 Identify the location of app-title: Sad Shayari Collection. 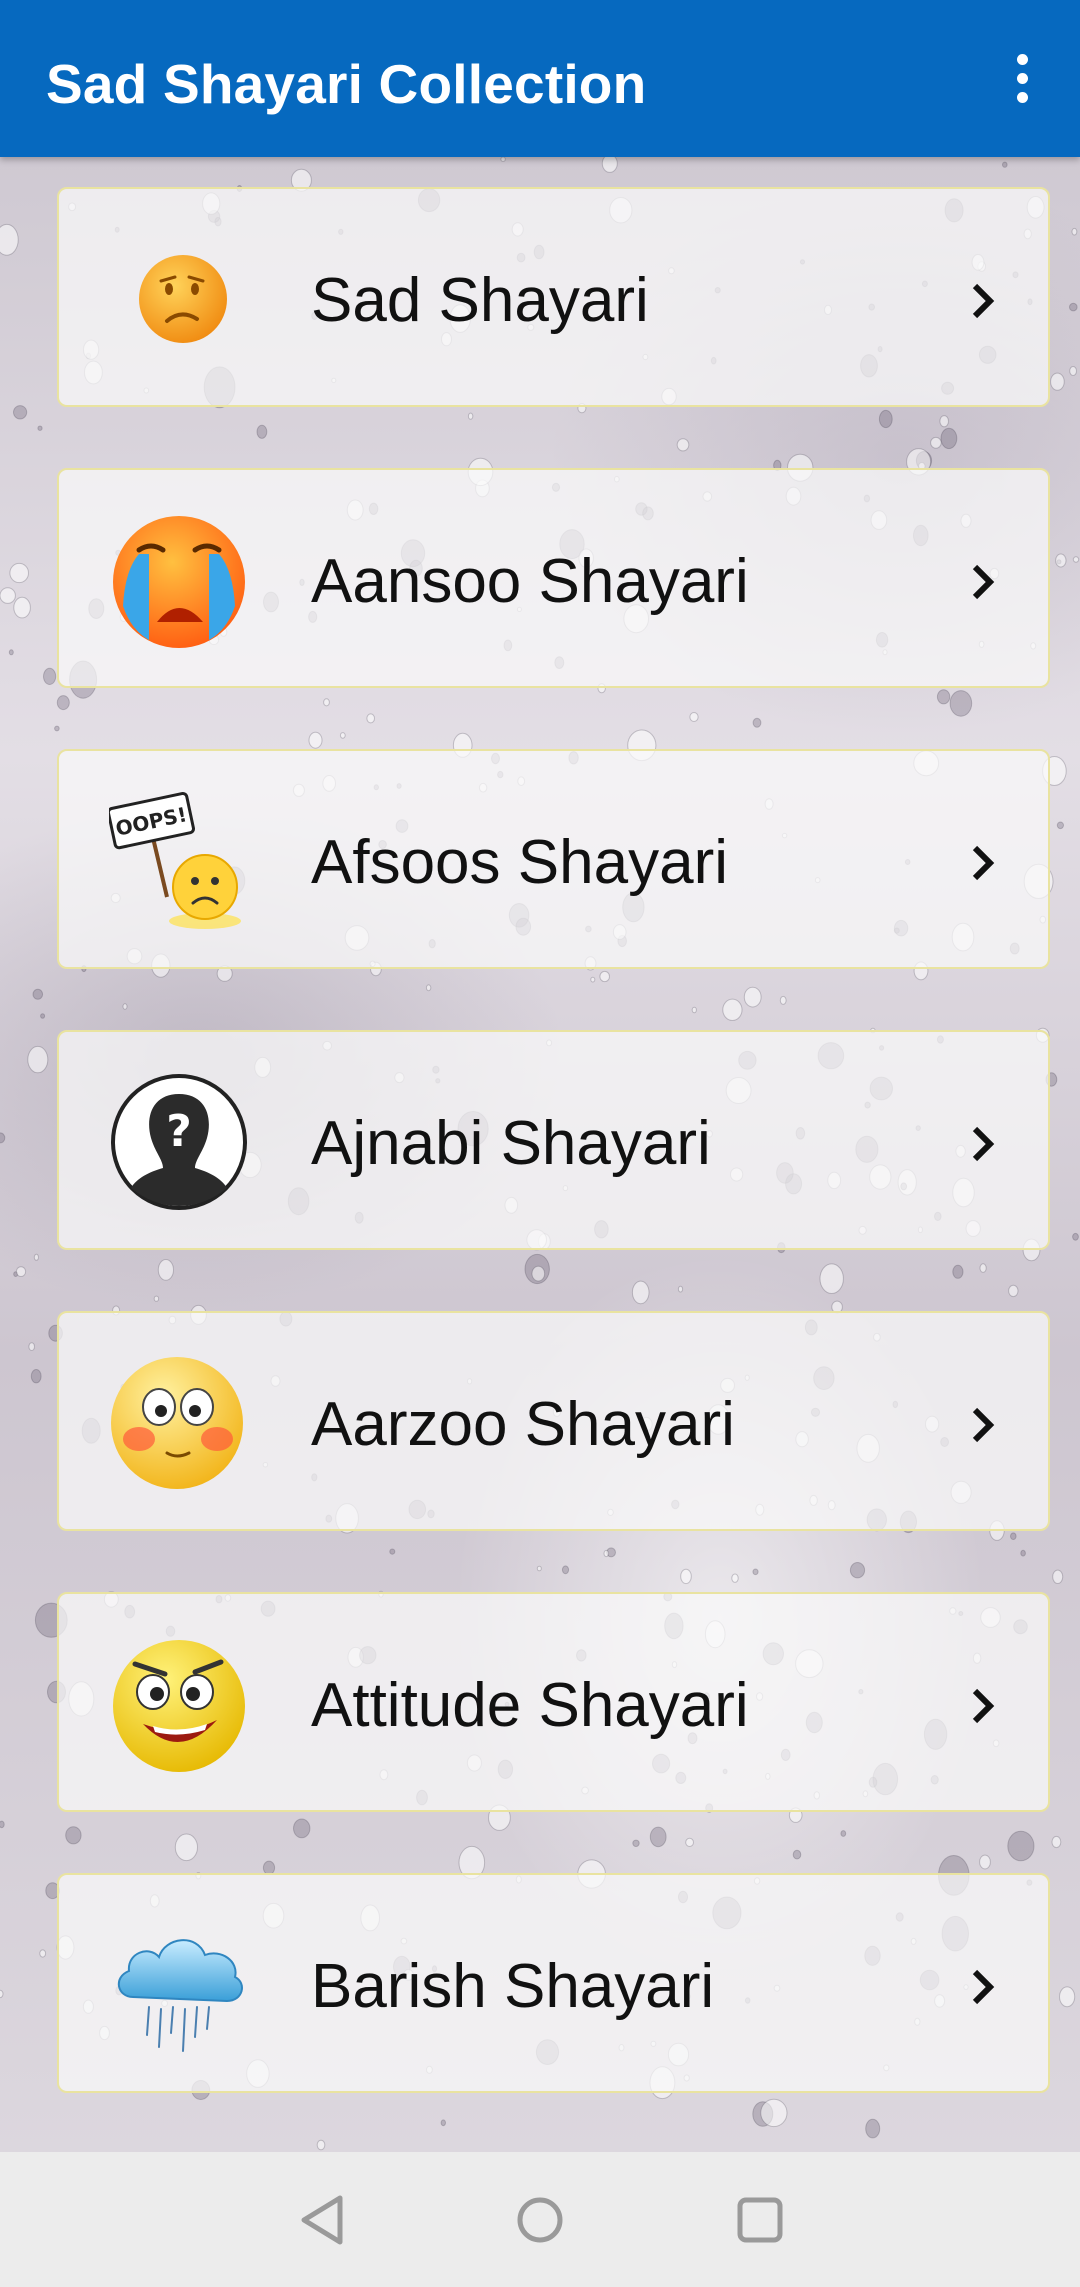
(346, 84).